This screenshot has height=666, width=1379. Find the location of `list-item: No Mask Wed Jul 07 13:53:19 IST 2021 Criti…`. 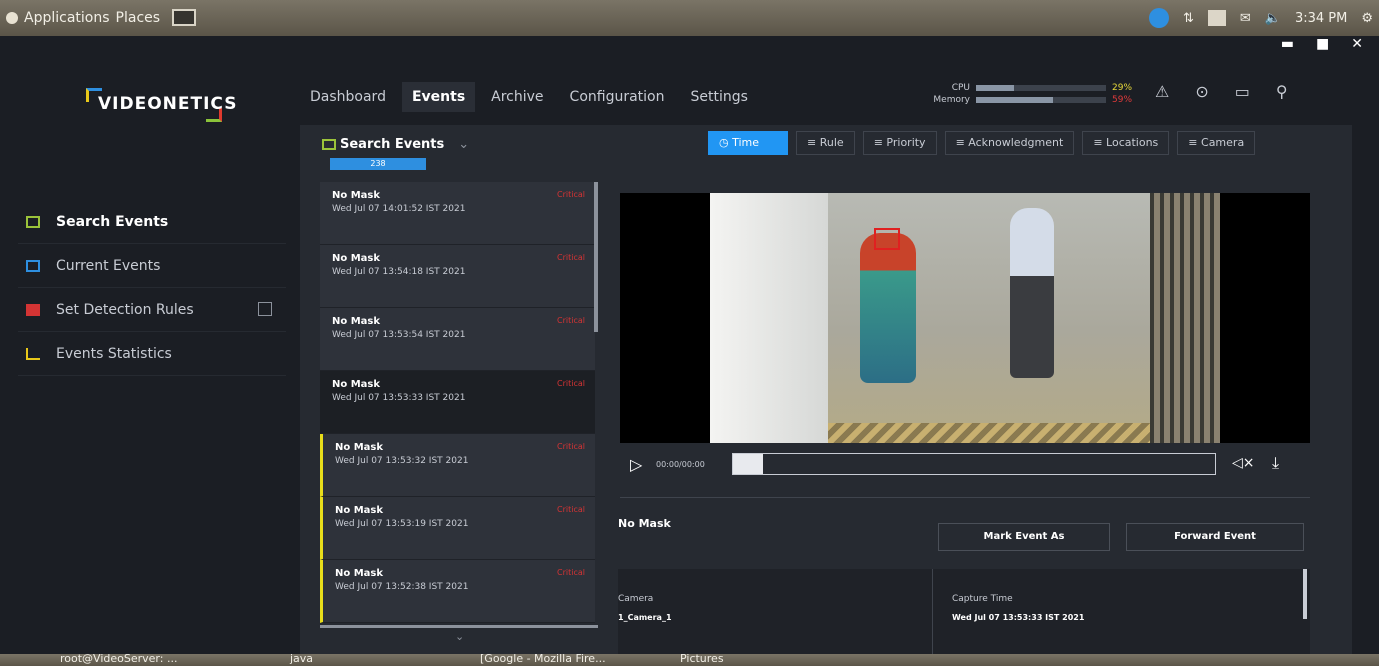

list-item: No Mask Wed Jul 07 13:53:19 IST 2021 Criti… is located at coordinates (457, 528).